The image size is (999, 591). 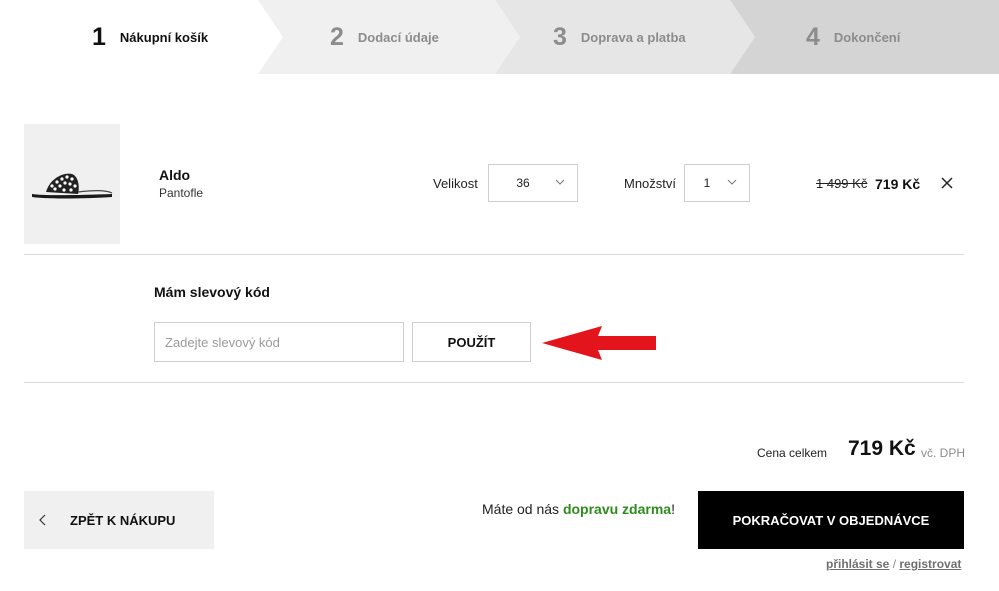 I want to click on step-3-label: Doprava a platba, so click(x=633, y=37).